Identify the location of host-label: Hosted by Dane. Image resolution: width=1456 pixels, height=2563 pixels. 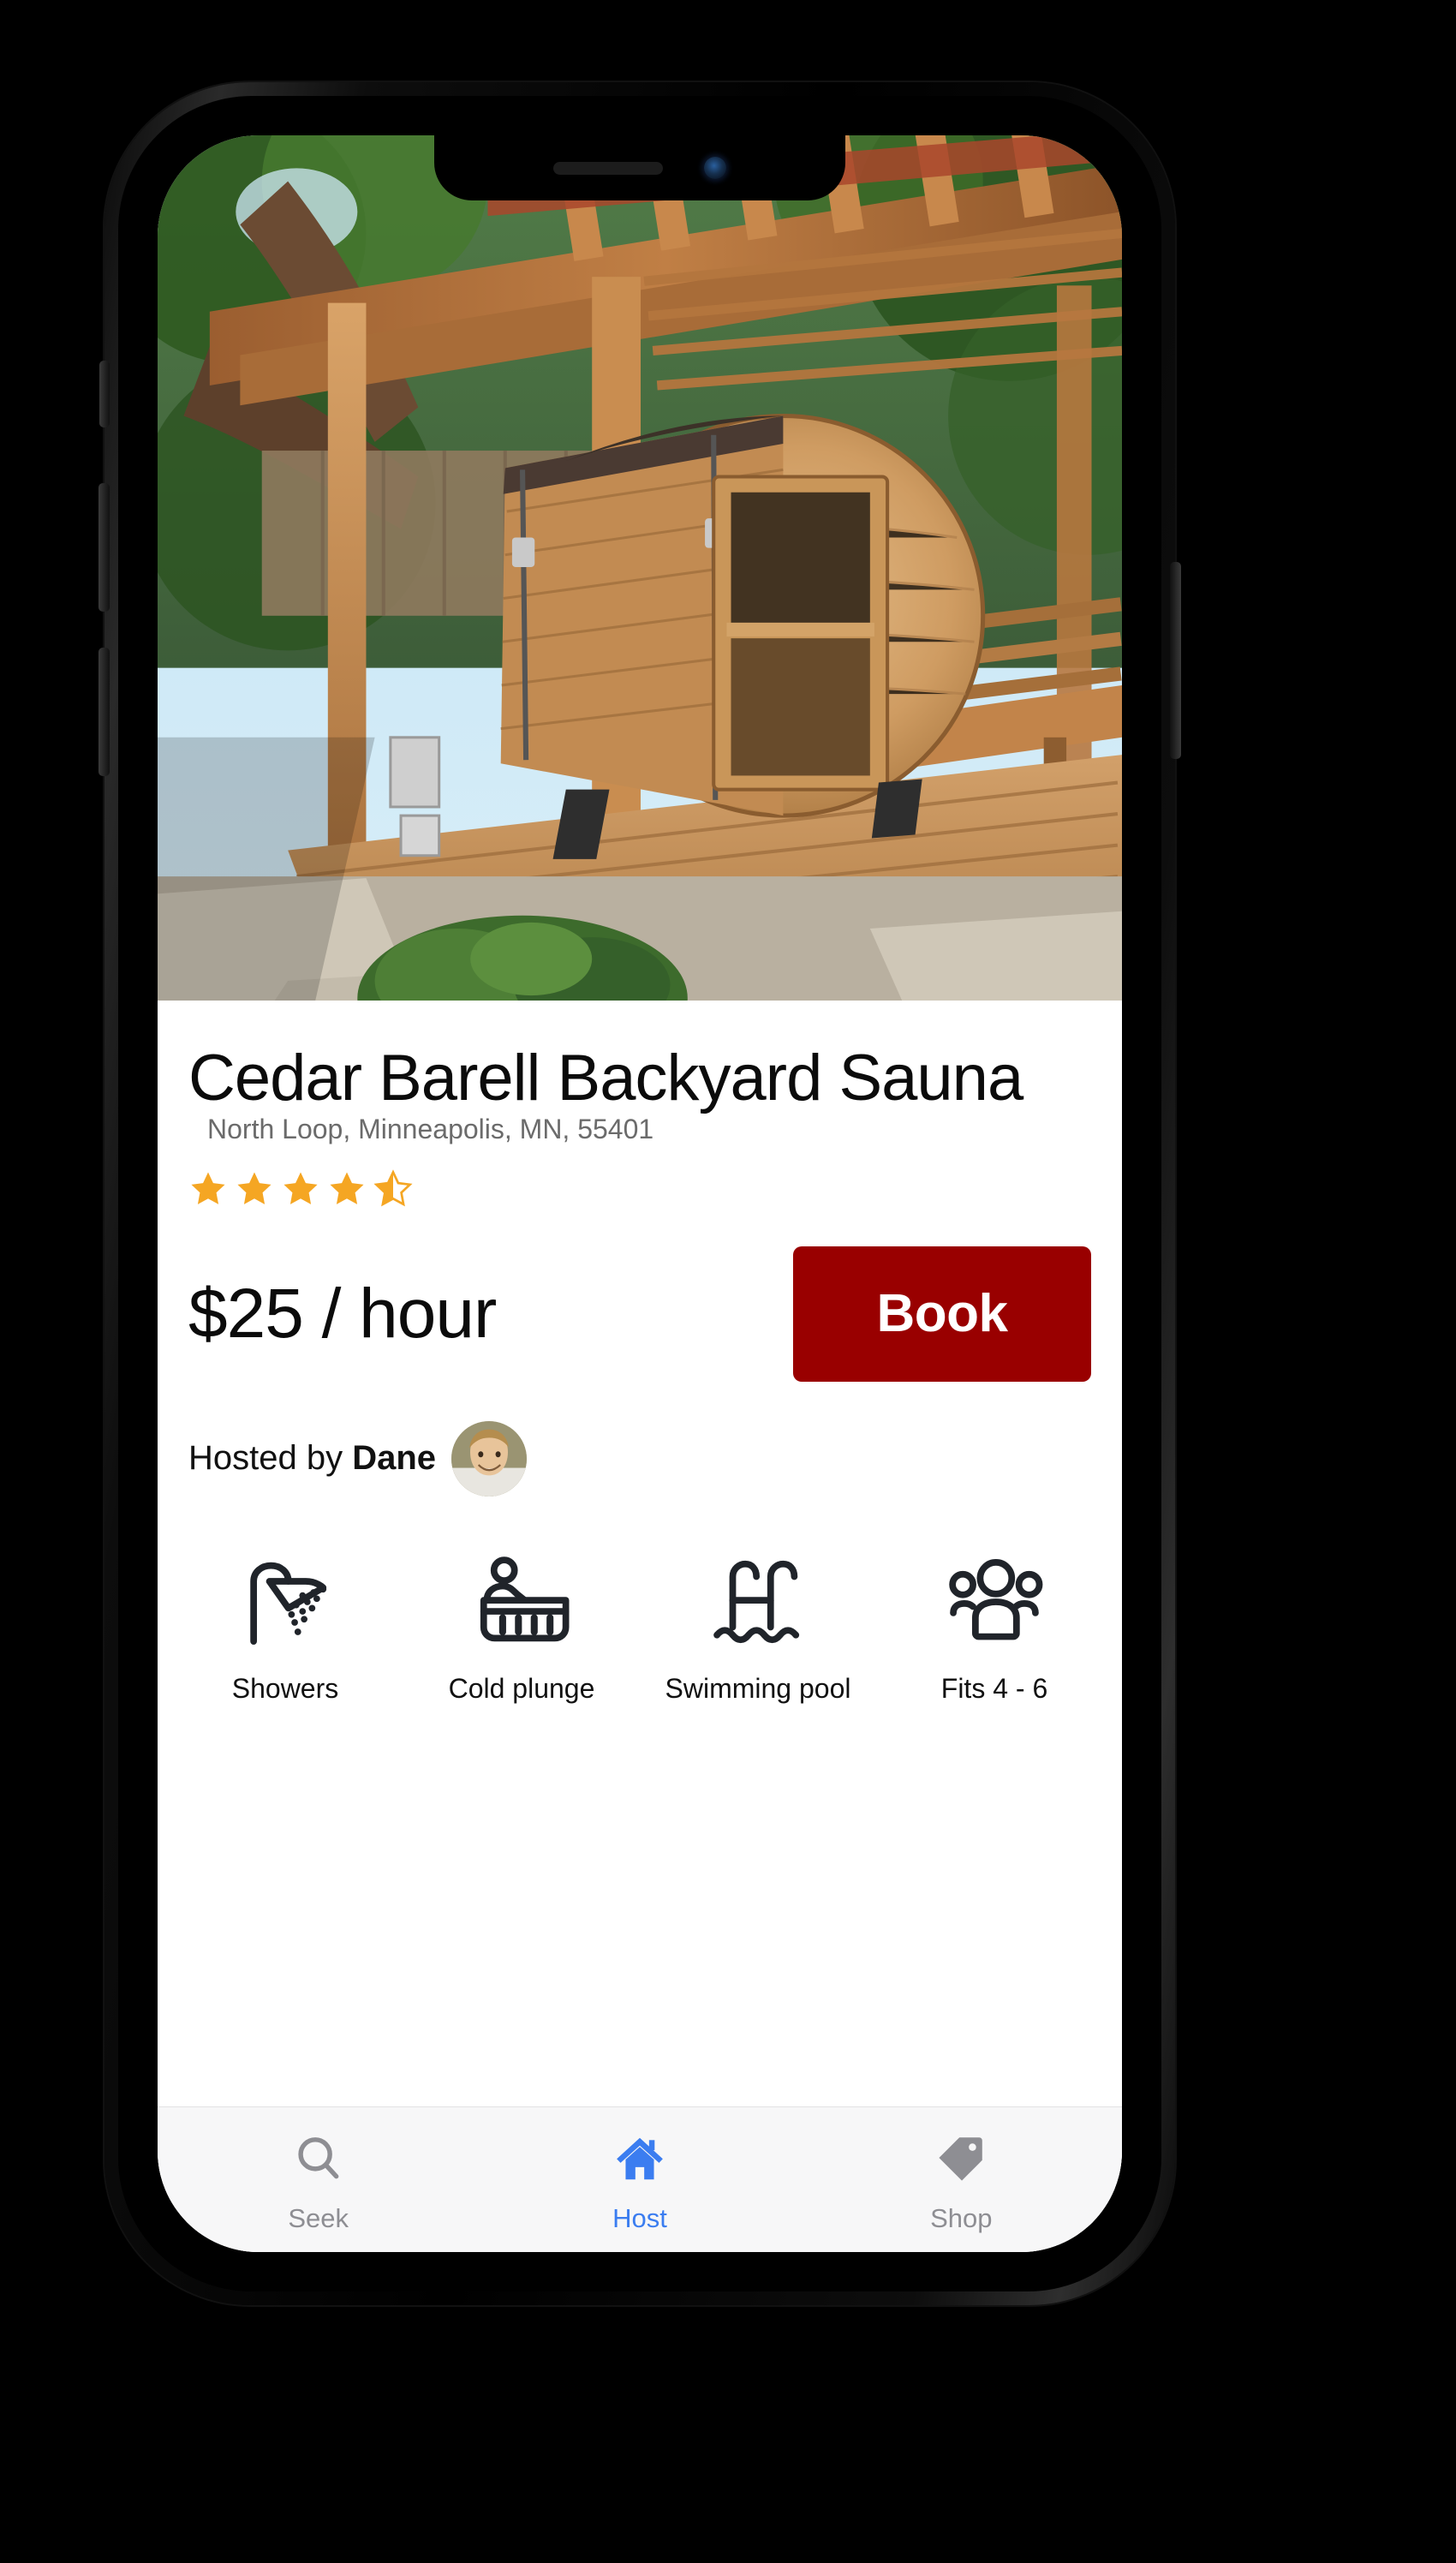
(312, 1458).